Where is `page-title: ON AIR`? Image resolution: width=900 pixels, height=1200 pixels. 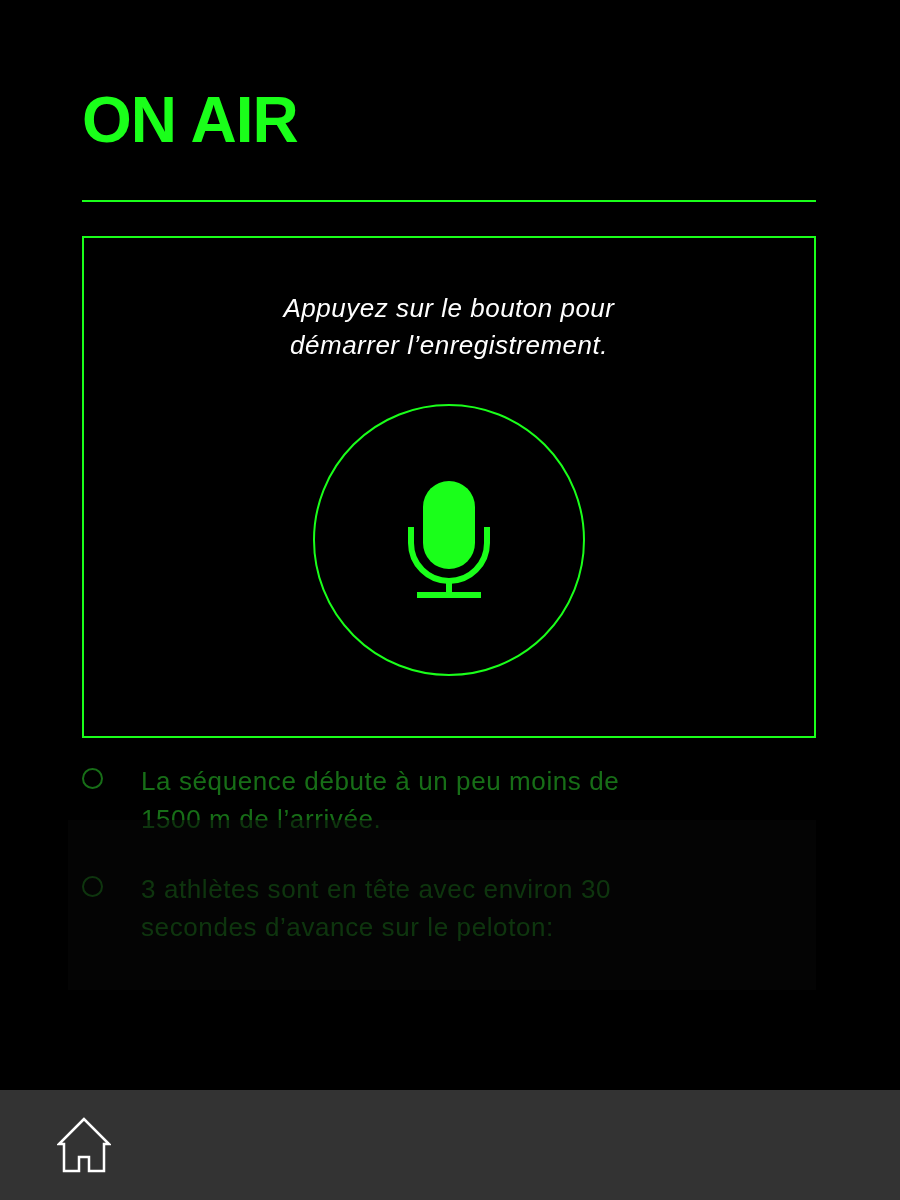
page-title: ON AIR is located at coordinates (190, 120).